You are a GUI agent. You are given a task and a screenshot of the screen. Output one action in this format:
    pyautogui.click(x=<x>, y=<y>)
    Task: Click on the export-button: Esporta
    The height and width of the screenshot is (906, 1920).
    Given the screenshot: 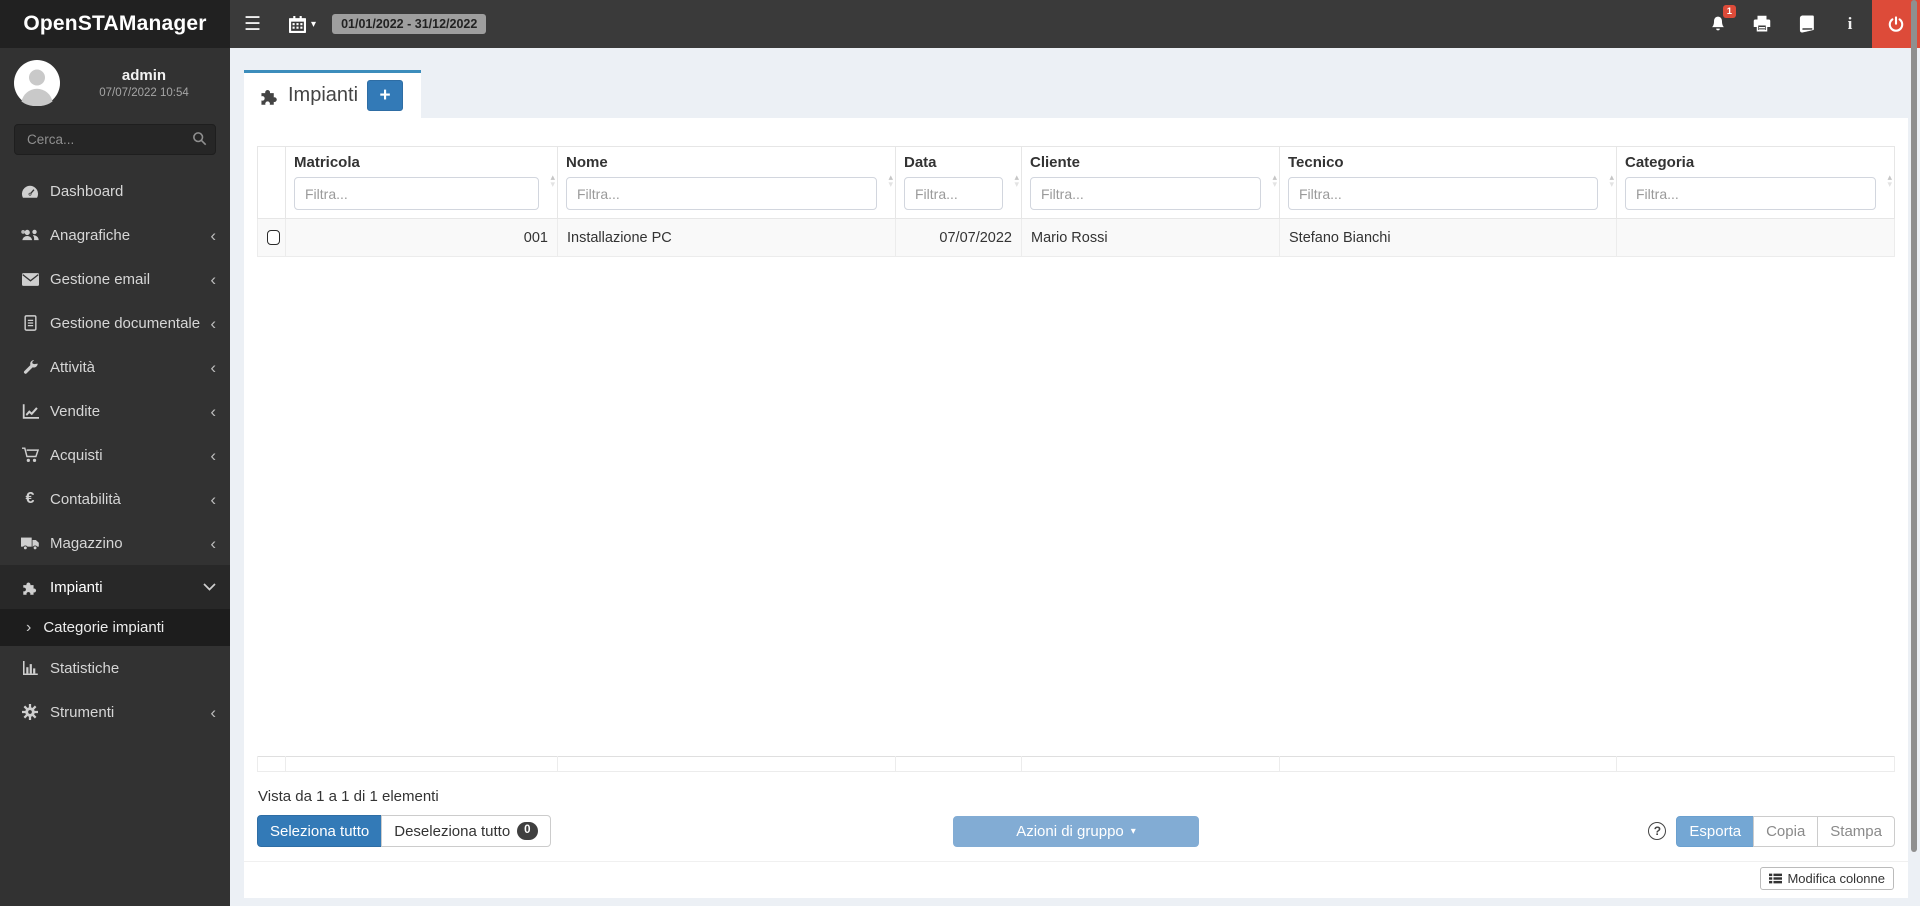 What is the action you would take?
    pyautogui.click(x=1715, y=831)
    